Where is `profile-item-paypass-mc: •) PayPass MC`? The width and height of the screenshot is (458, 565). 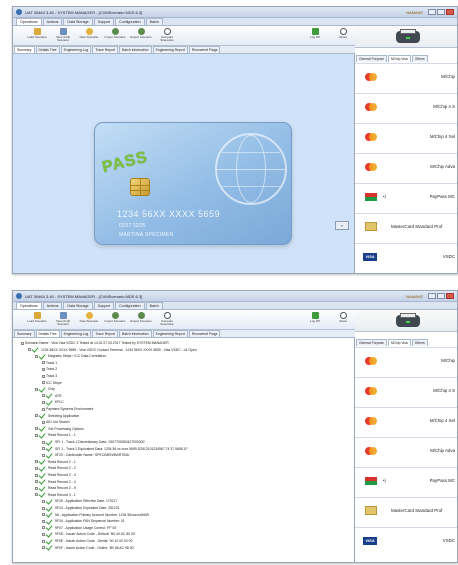
profile-item-paypass-mc: •) PayPass MC is located at coordinates (406, 198).